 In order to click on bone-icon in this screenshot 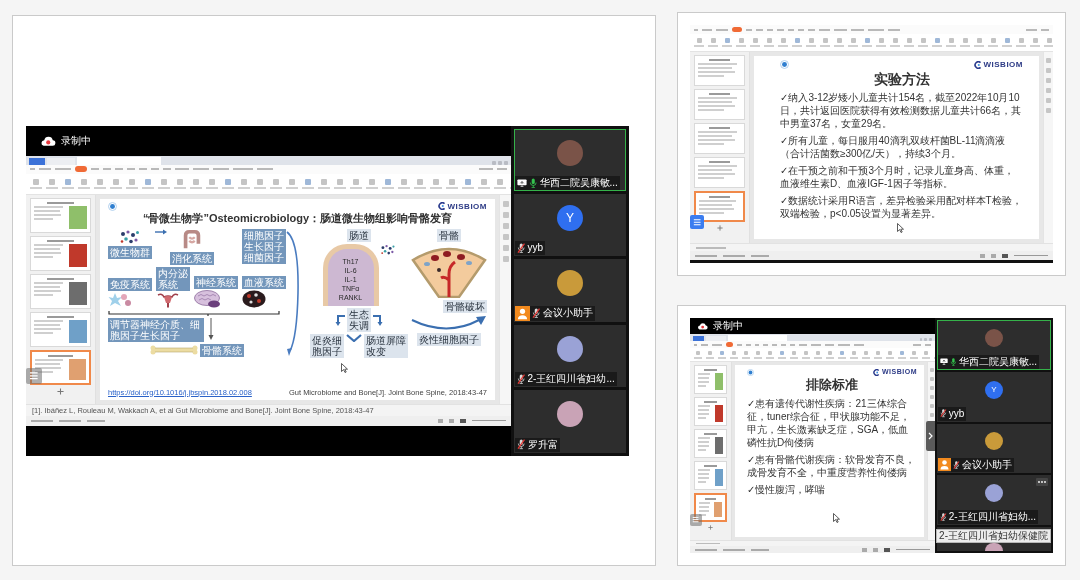, I will do `click(174, 350)`.